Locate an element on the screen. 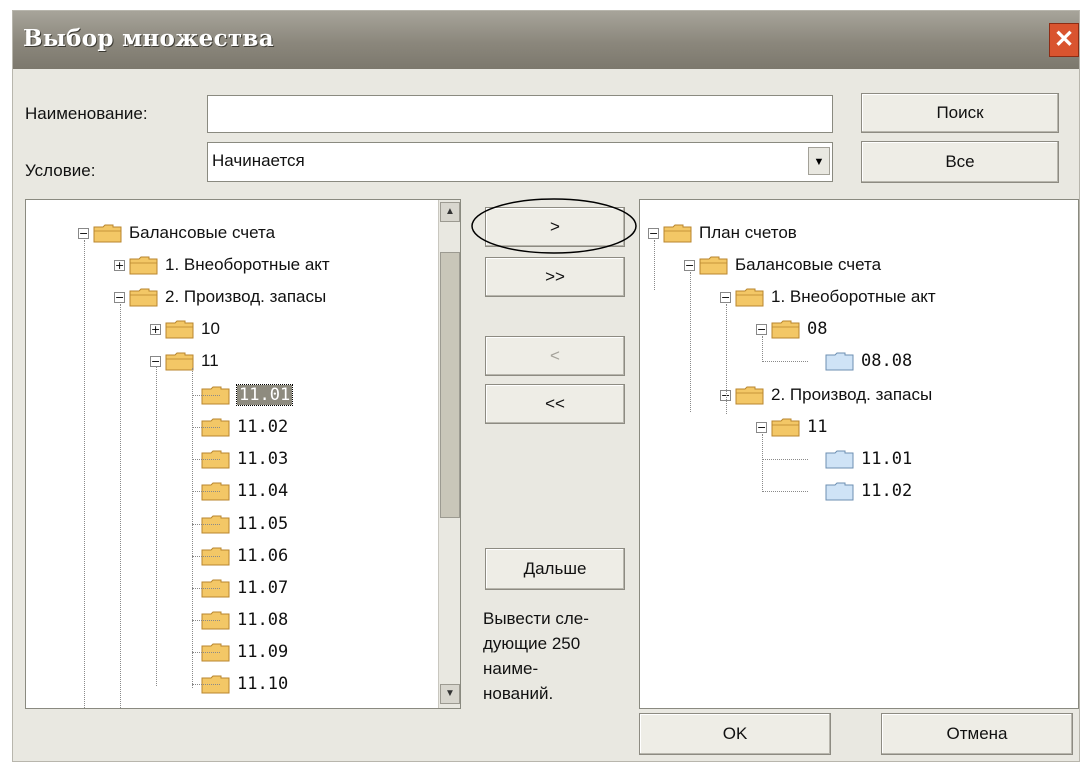  scroll-down-icon: ▼ is located at coordinates (450, 694).